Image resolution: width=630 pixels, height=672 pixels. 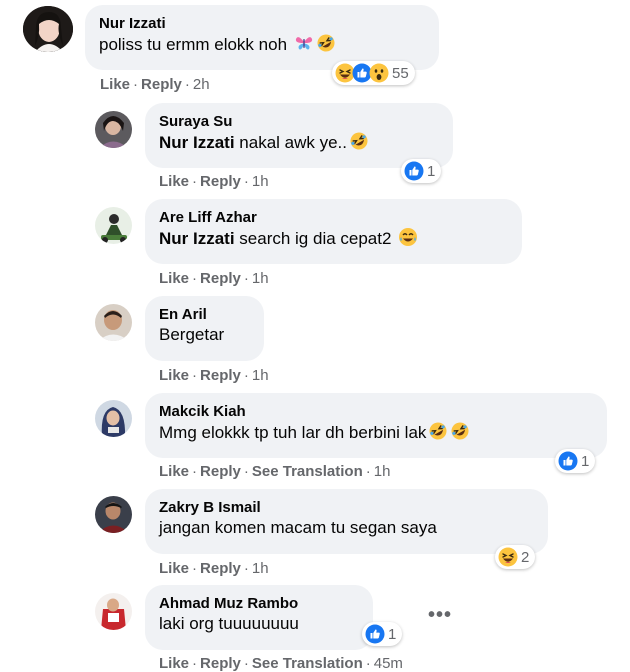 What do you see at coordinates (299, 121) in the screenshot?
I see `comment-author: Suraya Su` at bounding box center [299, 121].